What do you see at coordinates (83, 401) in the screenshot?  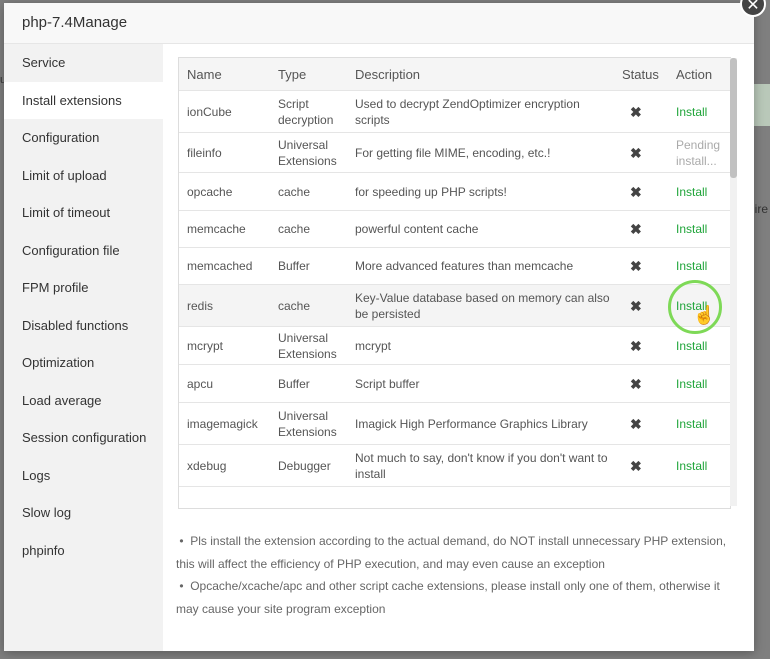 I see `sidebar-item: Load average` at bounding box center [83, 401].